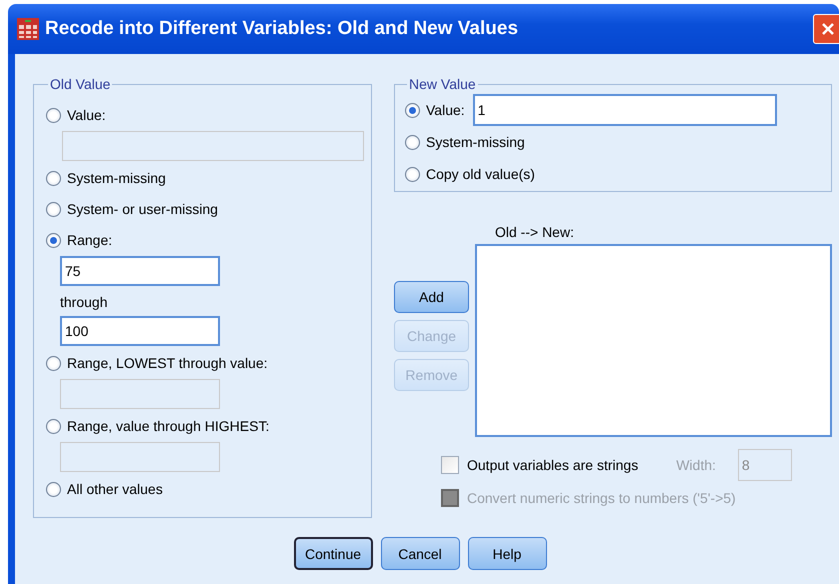 This screenshot has width=839, height=584. Describe the element at coordinates (80, 84) in the screenshot. I see `group-title: Old Value` at that location.